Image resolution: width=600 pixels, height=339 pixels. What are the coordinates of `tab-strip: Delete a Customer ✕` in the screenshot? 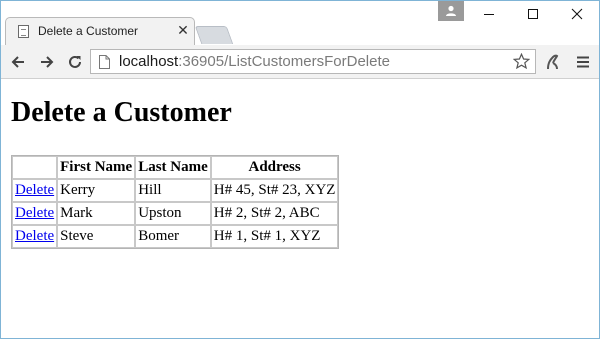 It's located at (300, 23).